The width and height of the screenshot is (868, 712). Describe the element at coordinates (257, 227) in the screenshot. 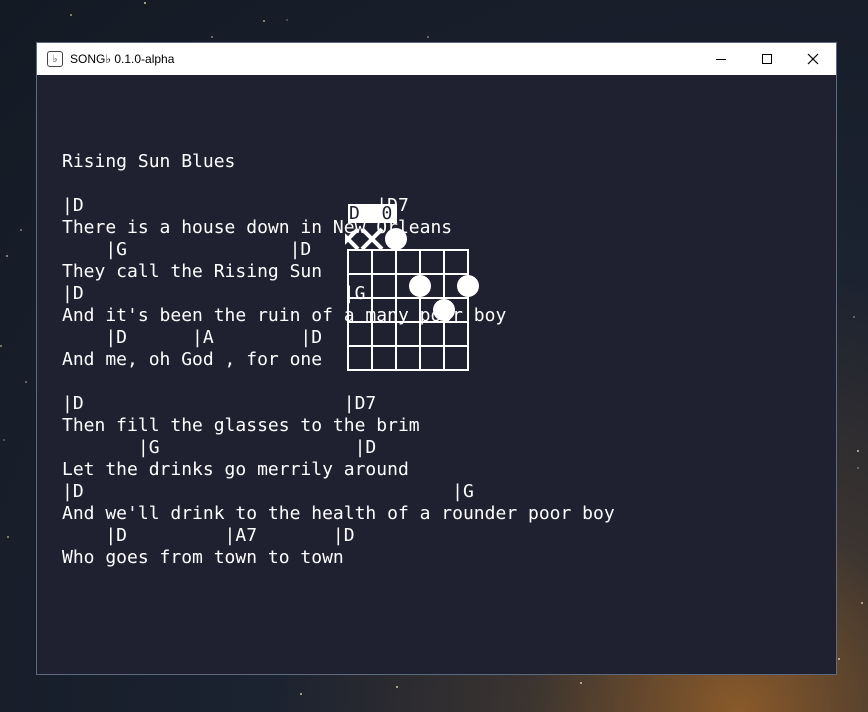

I see `lyric-line: There is a house down in New Orleans` at that location.